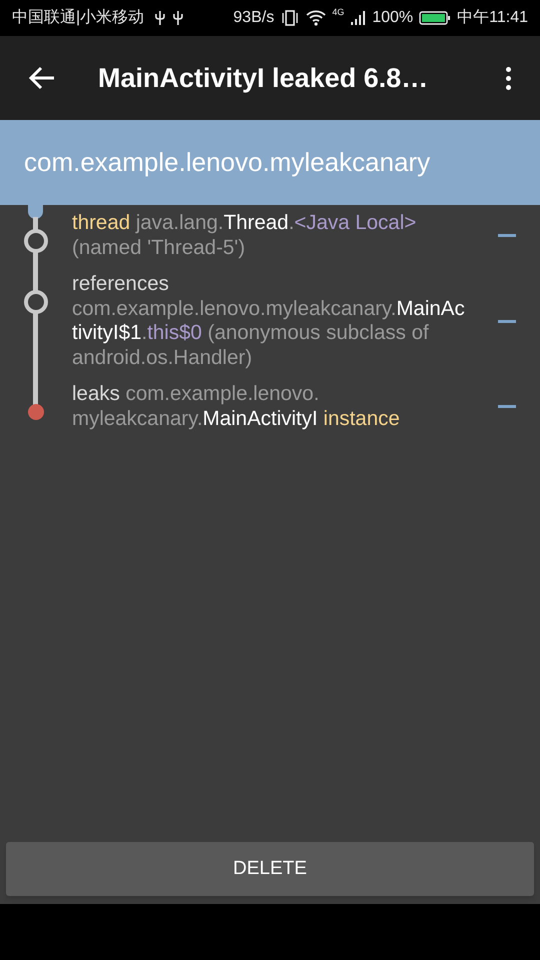 This screenshot has height=960, width=540. What do you see at coordinates (507, 321) in the screenshot?
I see `collapse-icon` at bounding box center [507, 321].